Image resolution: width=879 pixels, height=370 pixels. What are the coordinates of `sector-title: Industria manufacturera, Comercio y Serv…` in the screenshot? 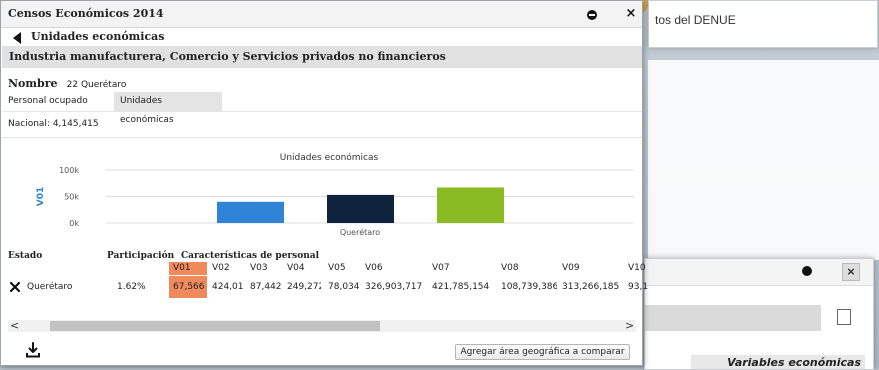 It's located at (227, 56).